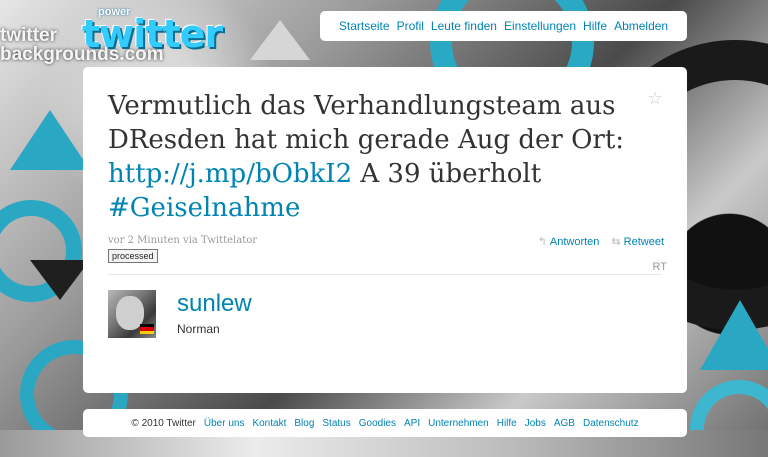 The width and height of the screenshot is (768, 457). What do you see at coordinates (540, 26) in the screenshot?
I see `nav-einstellungen: Einstellungen` at bounding box center [540, 26].